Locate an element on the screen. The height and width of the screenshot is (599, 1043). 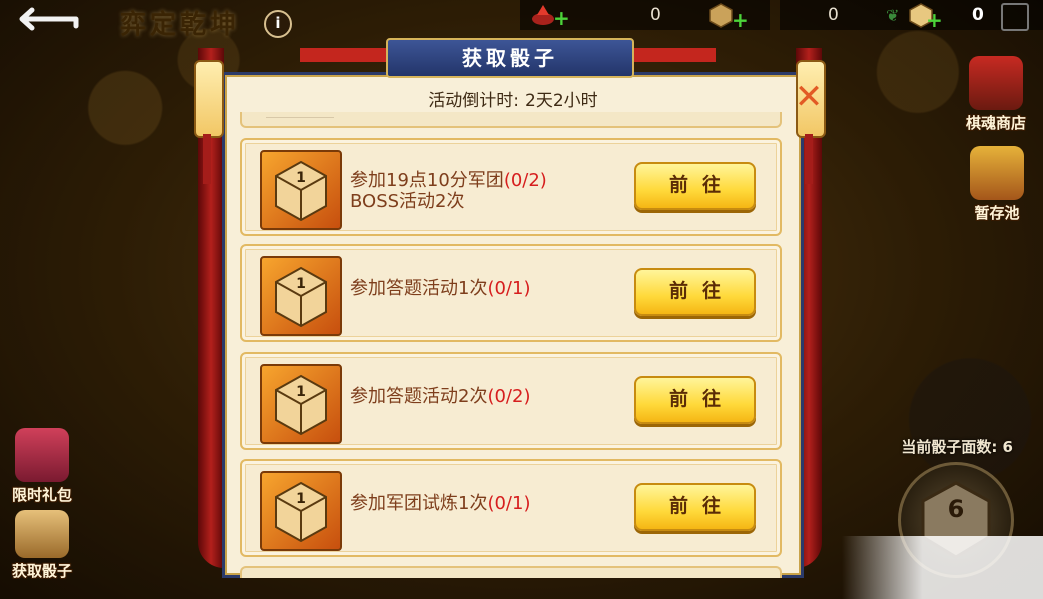
task-text-line1: 参加军团试炼1次 is located at coordinates (419, 503).